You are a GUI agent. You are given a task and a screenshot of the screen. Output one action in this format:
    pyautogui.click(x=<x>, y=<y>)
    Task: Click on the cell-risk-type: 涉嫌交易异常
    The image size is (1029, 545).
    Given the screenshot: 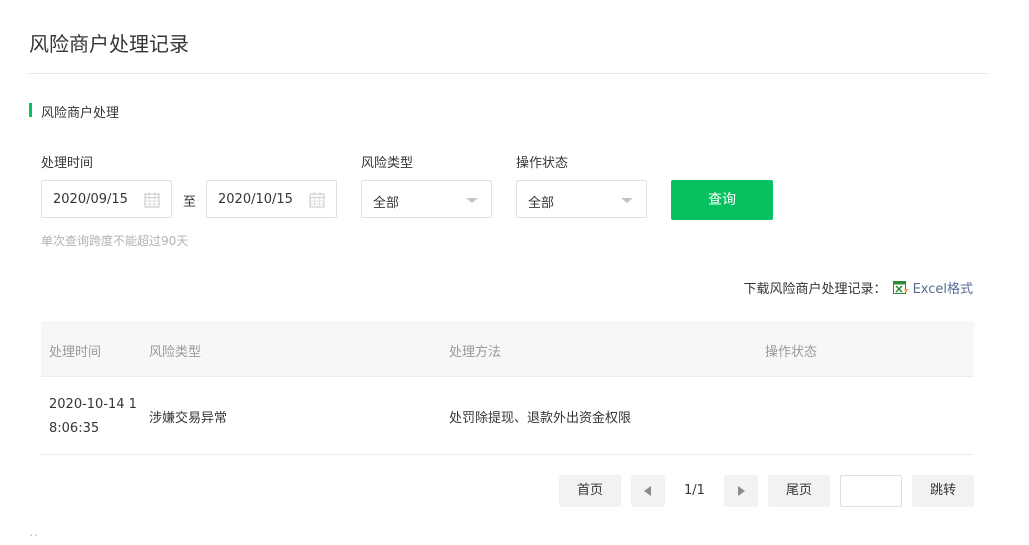 What is the action you would take?
    pyautogui.click(x=188, y=418)
    